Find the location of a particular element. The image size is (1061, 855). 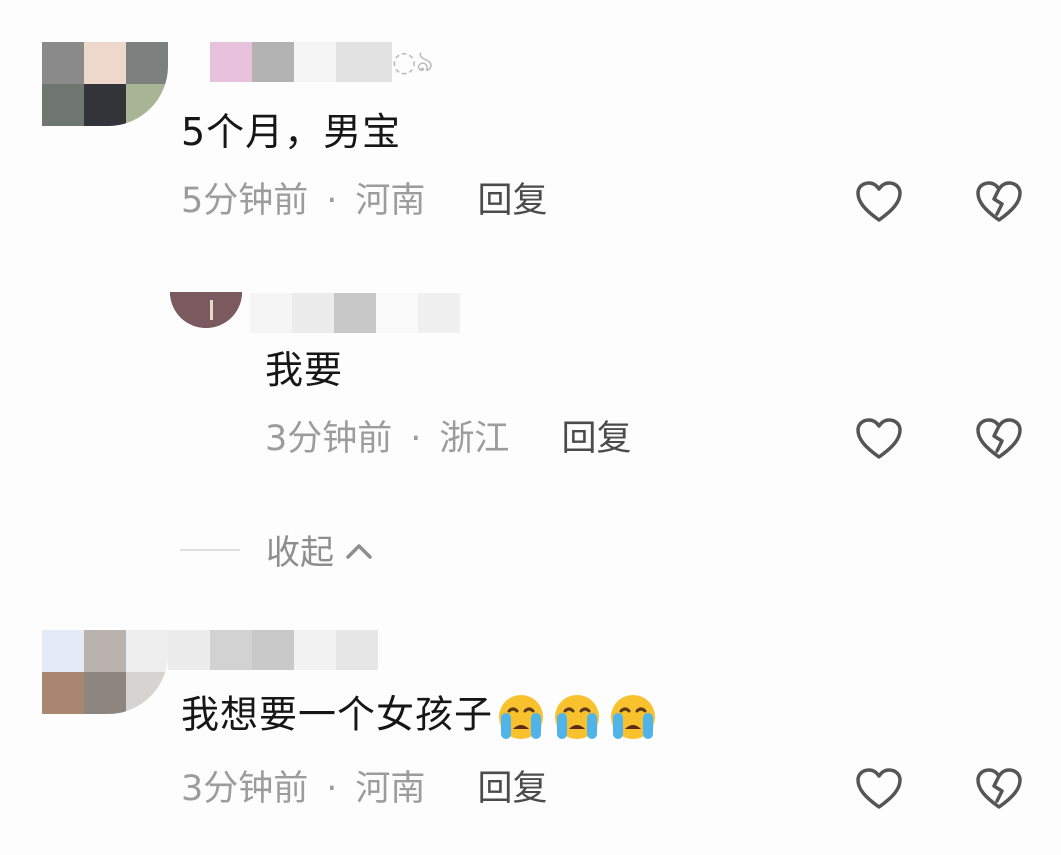

divider-line is located at coordinates (210, 549).